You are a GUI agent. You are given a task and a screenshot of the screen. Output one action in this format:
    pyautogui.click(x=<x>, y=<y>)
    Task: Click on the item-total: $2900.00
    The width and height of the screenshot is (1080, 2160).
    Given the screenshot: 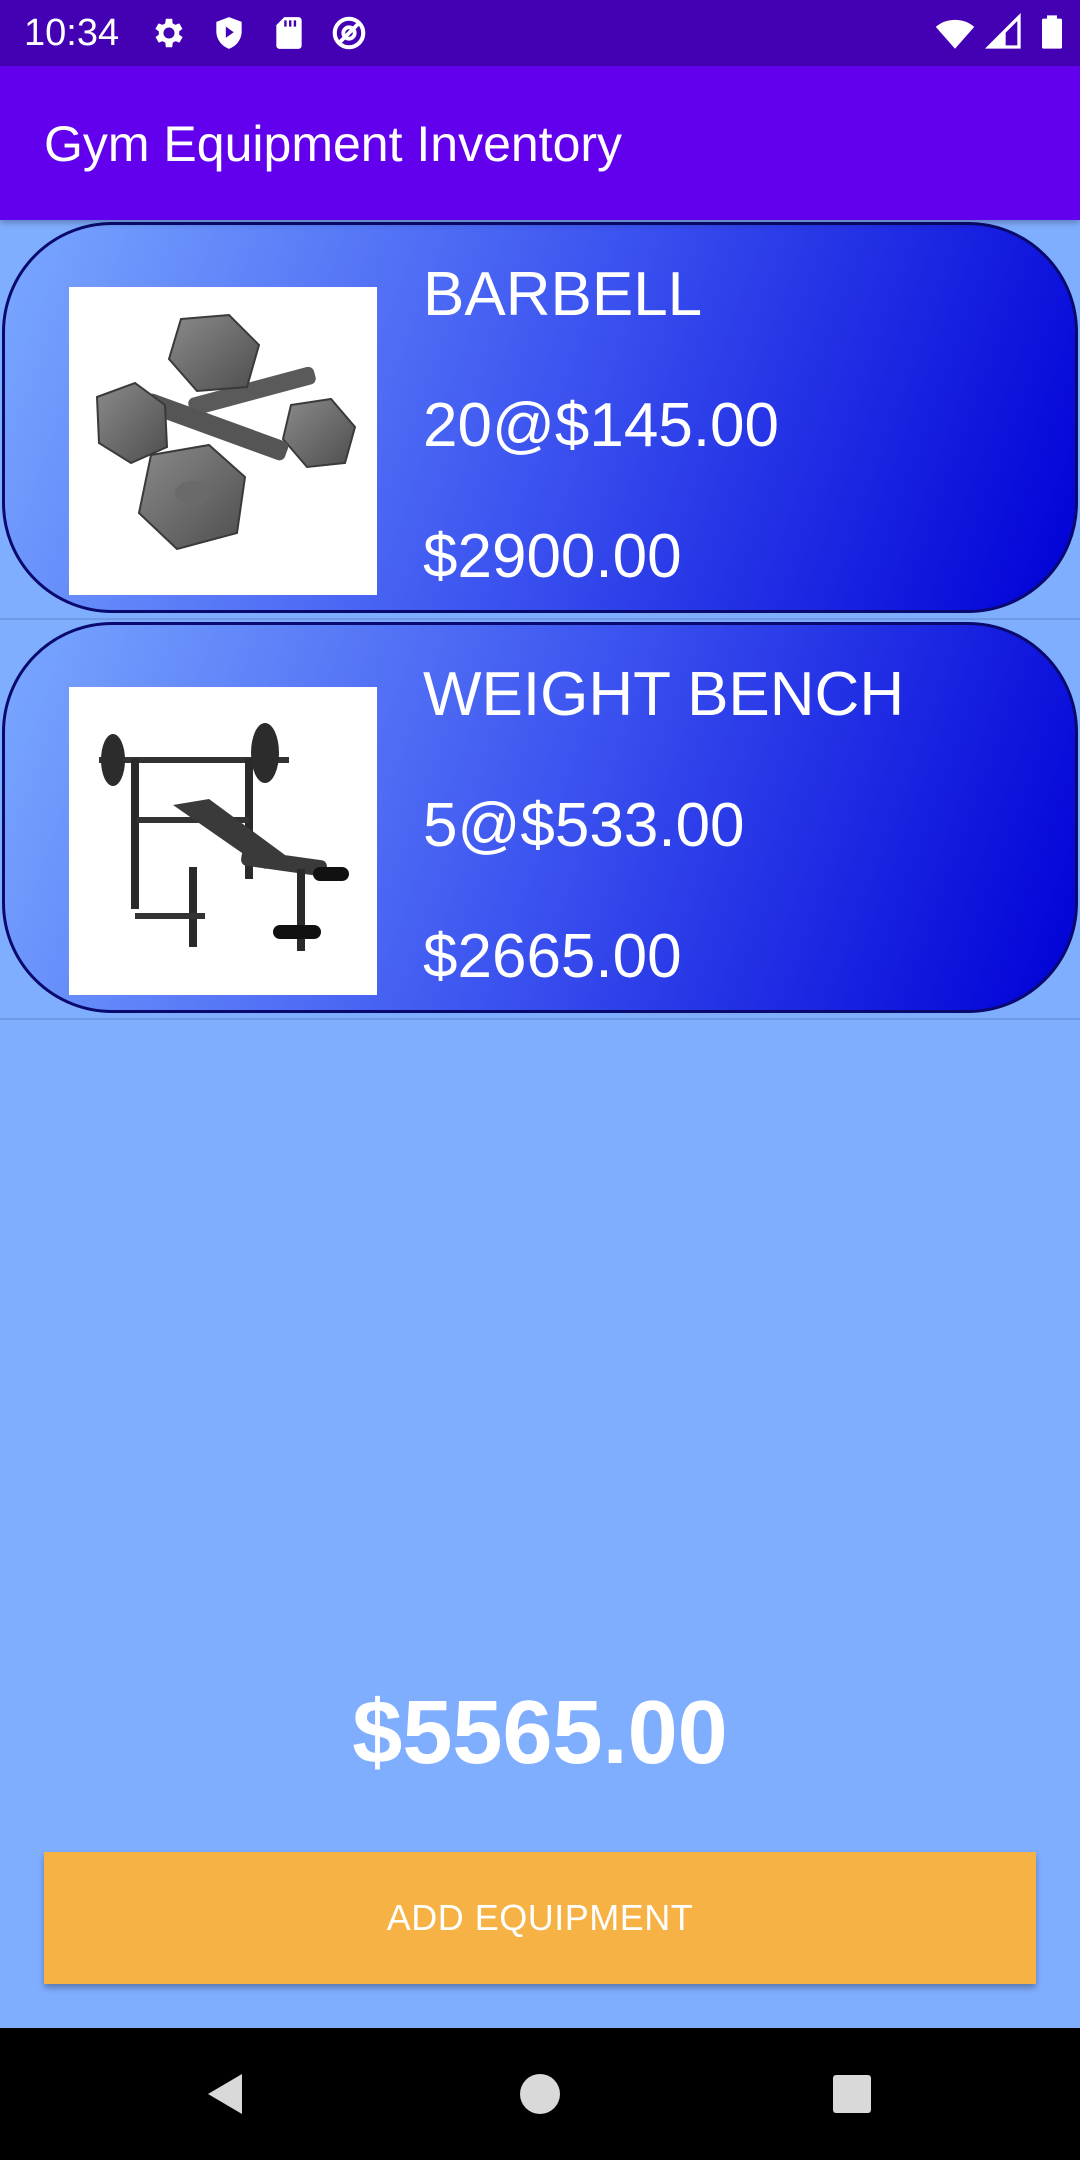 What is the action you would take?
    pyautogui.click(x=552, y=556)
    